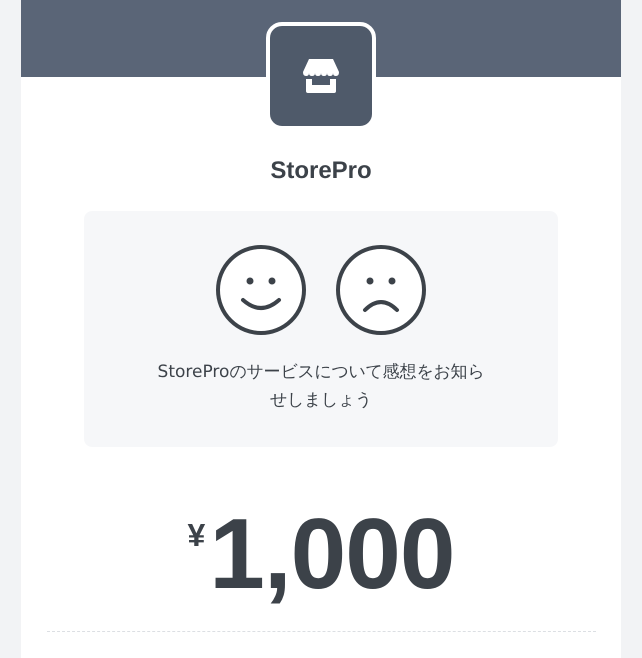 The image size is (642, 658). What do you see at coordinates (321, 171) in the screenshot?
I see `app-name: StorePro` at bounding box center [321, 171].